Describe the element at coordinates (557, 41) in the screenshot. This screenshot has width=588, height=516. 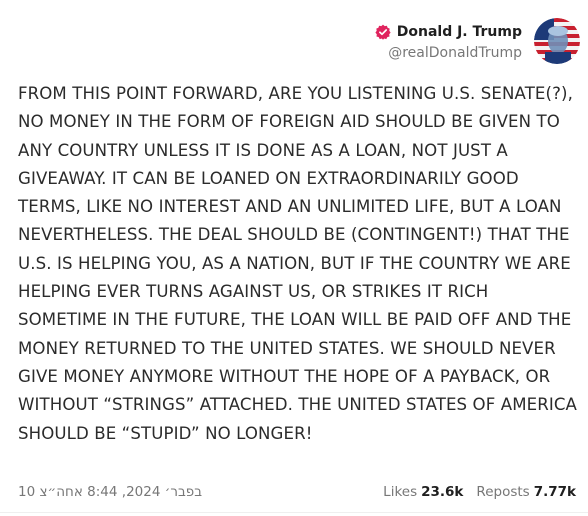
I see `avatar` at that location.